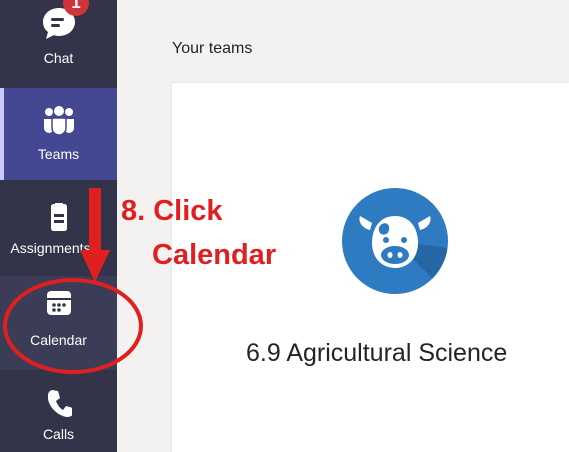 This screenshot has width=569, height=452. Describe the element at coordinates (58, 434) in the screenshot. I see `rail-item-label: Calls` at that location.